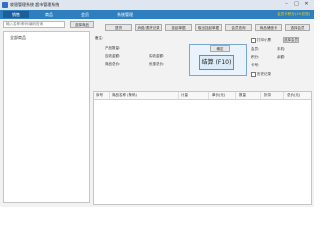 Image resolution: width=320 pixels, height=240 pixels. What do you see at coordinates (264, 40) in the screenshot?
I see `print-label: 打印小票` at bounding box center [264, 40].